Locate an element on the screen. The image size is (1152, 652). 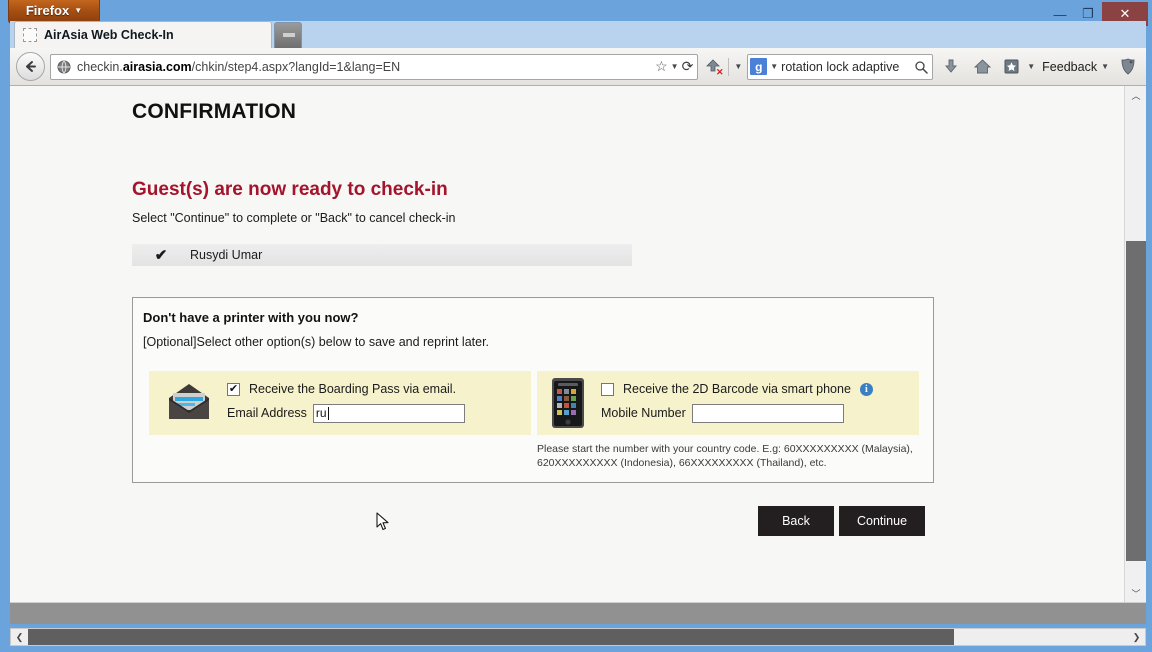
maximize-icon: ❐ is located at coordinates (1088, 13).